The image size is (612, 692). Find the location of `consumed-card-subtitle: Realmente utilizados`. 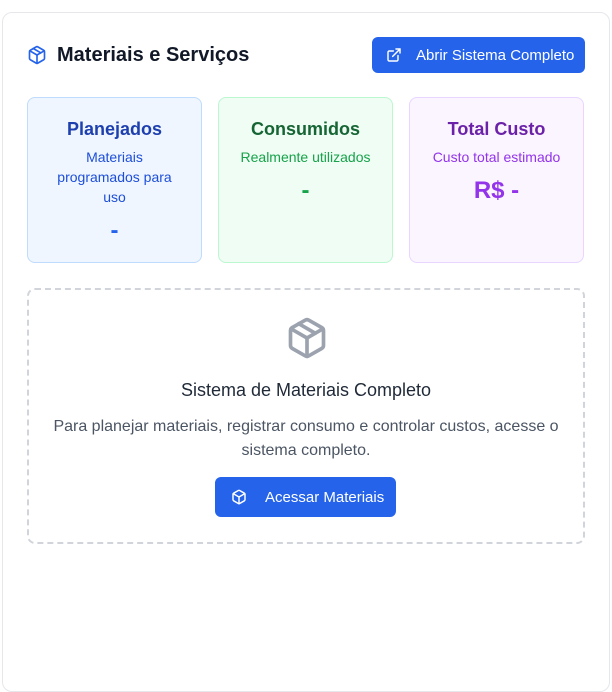

consumed-card-subtitle: Realmente utilizados is located at coordinates (305, 157).